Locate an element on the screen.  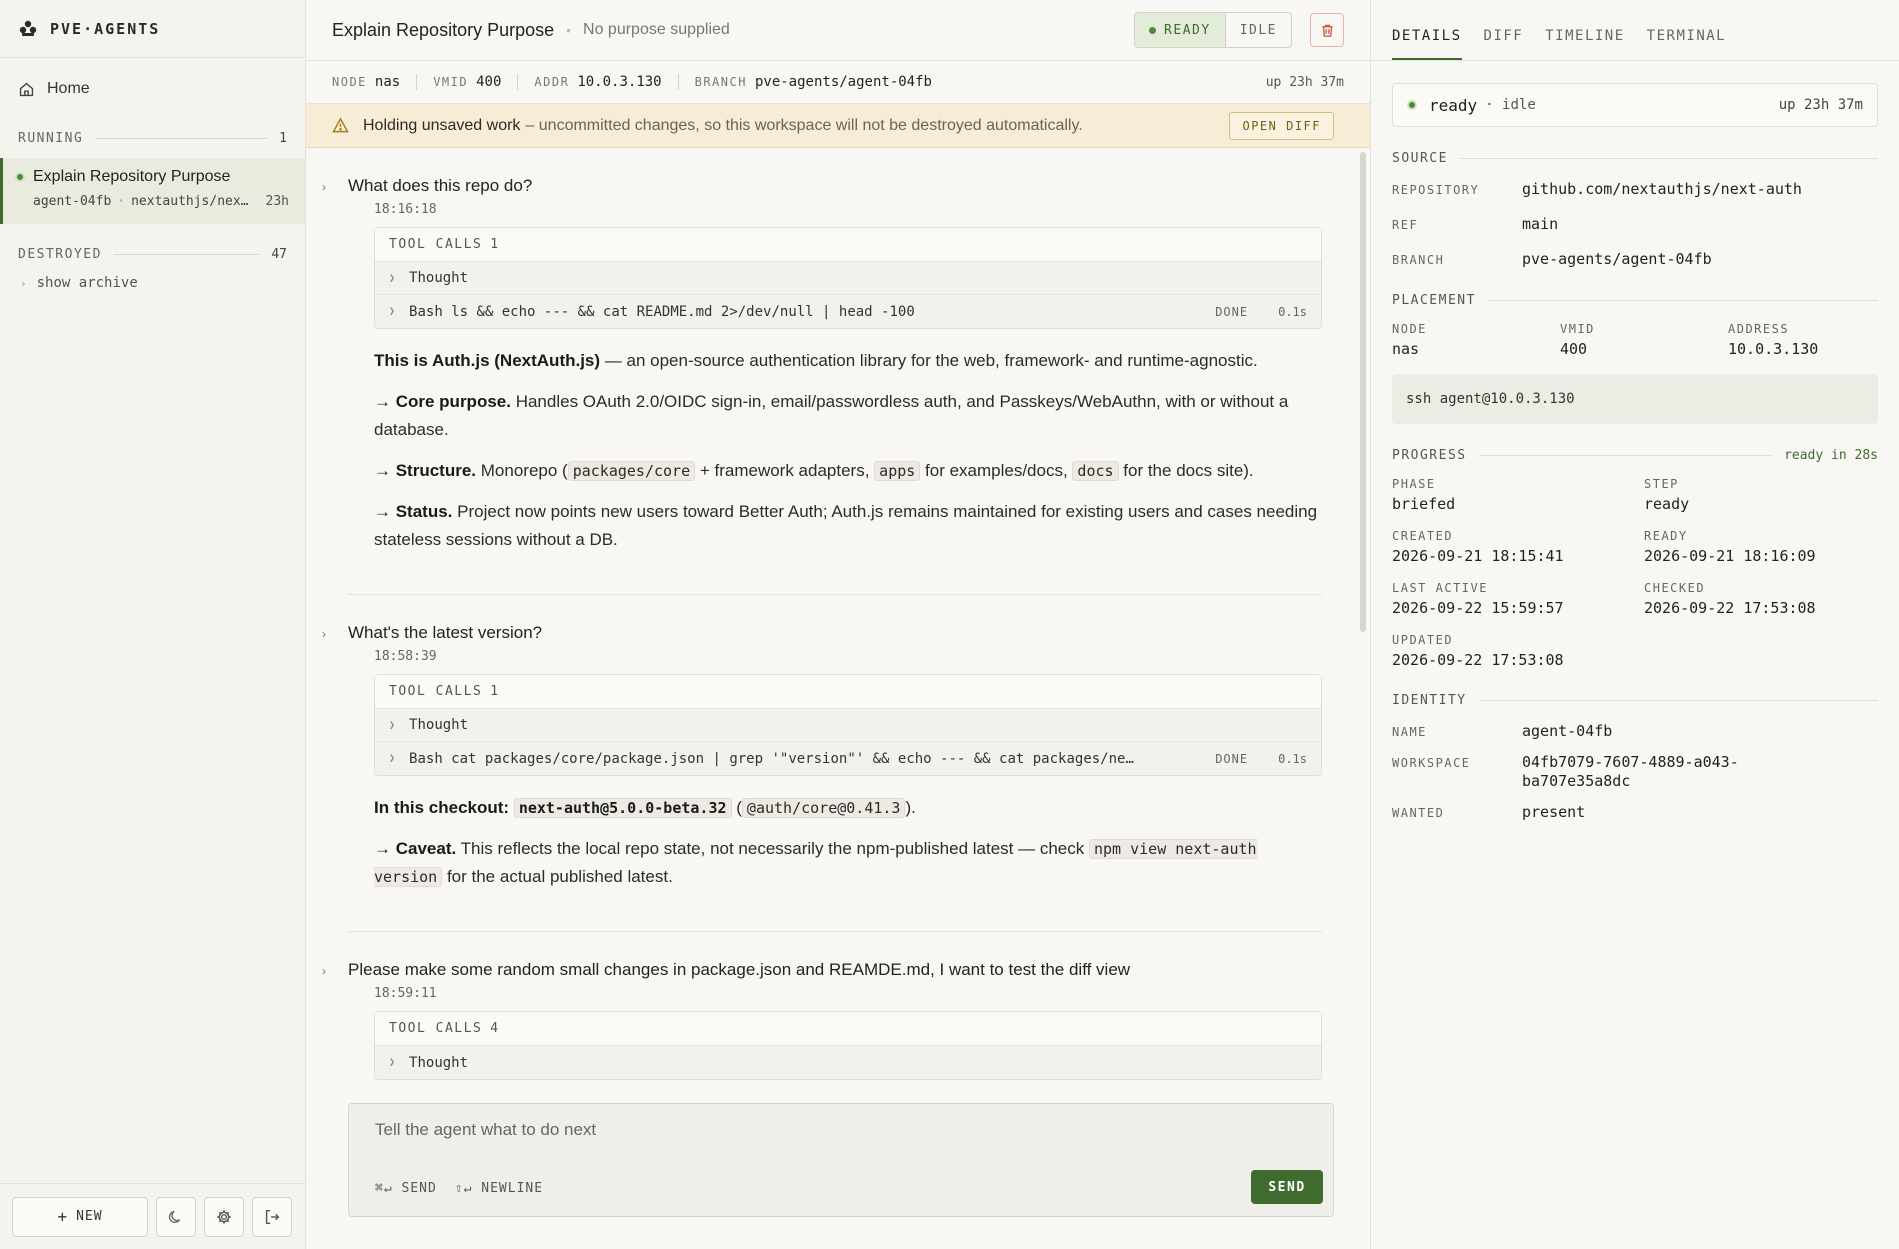
tab-terminal: TERMINAL is located at coordinates (1686, 44).